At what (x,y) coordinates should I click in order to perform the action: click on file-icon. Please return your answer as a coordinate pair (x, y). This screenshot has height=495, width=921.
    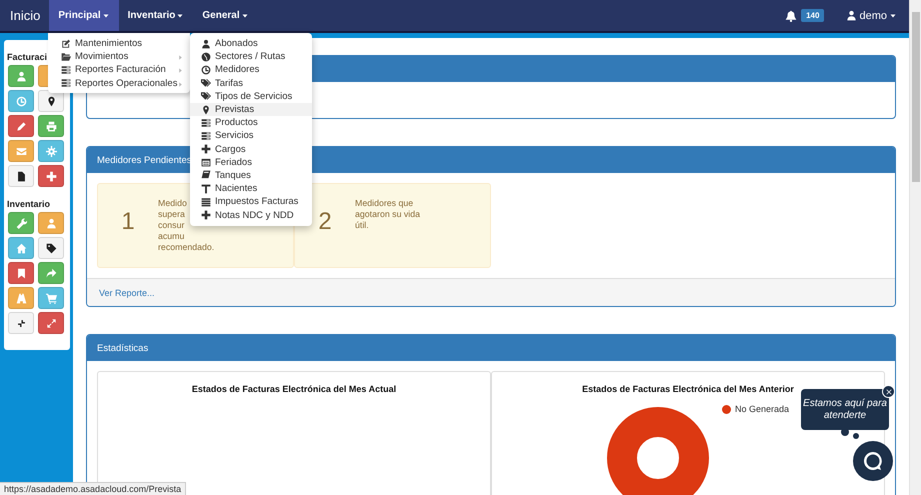
    Looking at the image, I should click on (21, 176).